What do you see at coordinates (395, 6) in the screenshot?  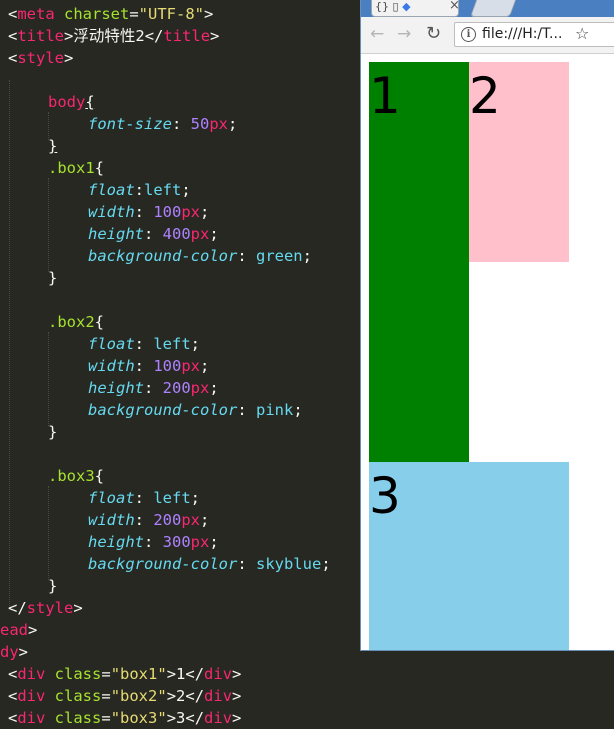 I see `page-icon: ▯` at bounding box center [395, 6].